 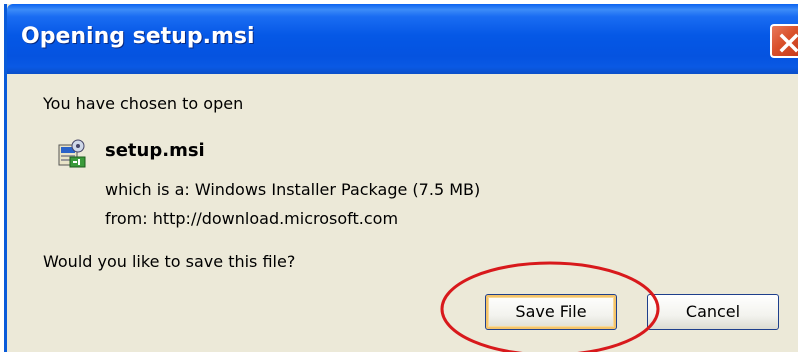 I want to click on close-button, so click(x=784, y=41).